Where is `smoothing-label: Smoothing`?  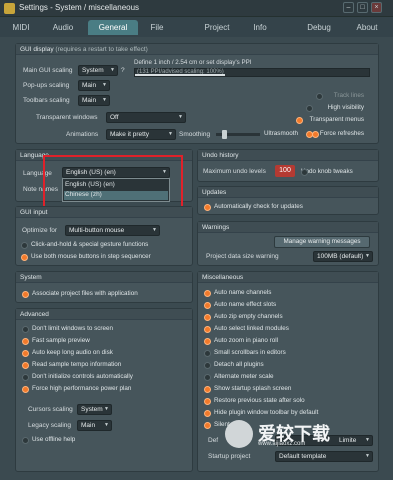 smoothing-label: Smoothing is located at coordinates (195, 134).